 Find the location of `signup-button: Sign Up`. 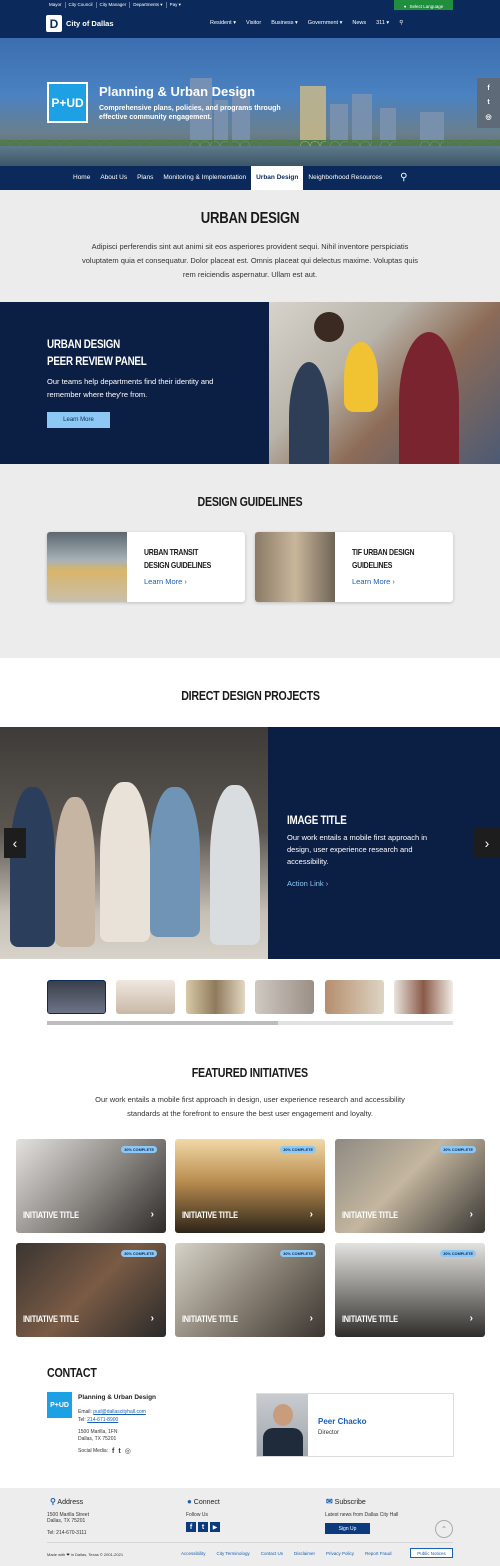

signup-button: Sign Up is located at coordinates (347, 1528).